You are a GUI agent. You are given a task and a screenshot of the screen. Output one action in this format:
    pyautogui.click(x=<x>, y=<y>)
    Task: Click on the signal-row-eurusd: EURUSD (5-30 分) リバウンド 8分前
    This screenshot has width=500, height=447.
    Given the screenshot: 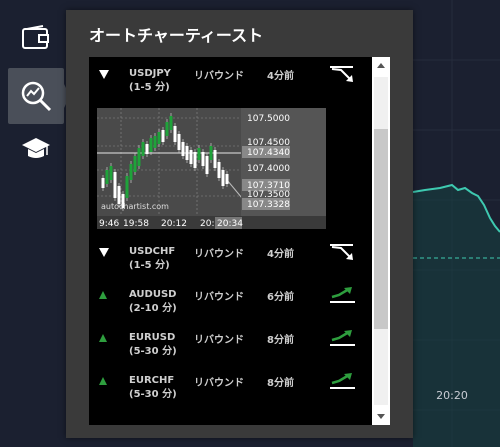 What is the action you would take?
    pyautogui.click(x=230, y=348)
    